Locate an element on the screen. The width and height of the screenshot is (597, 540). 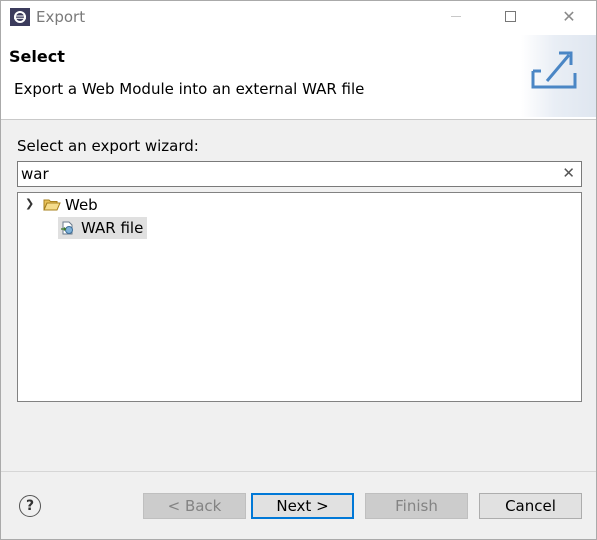
tree-item-war-file-label: WAR file is located at coordinates (112, 228).